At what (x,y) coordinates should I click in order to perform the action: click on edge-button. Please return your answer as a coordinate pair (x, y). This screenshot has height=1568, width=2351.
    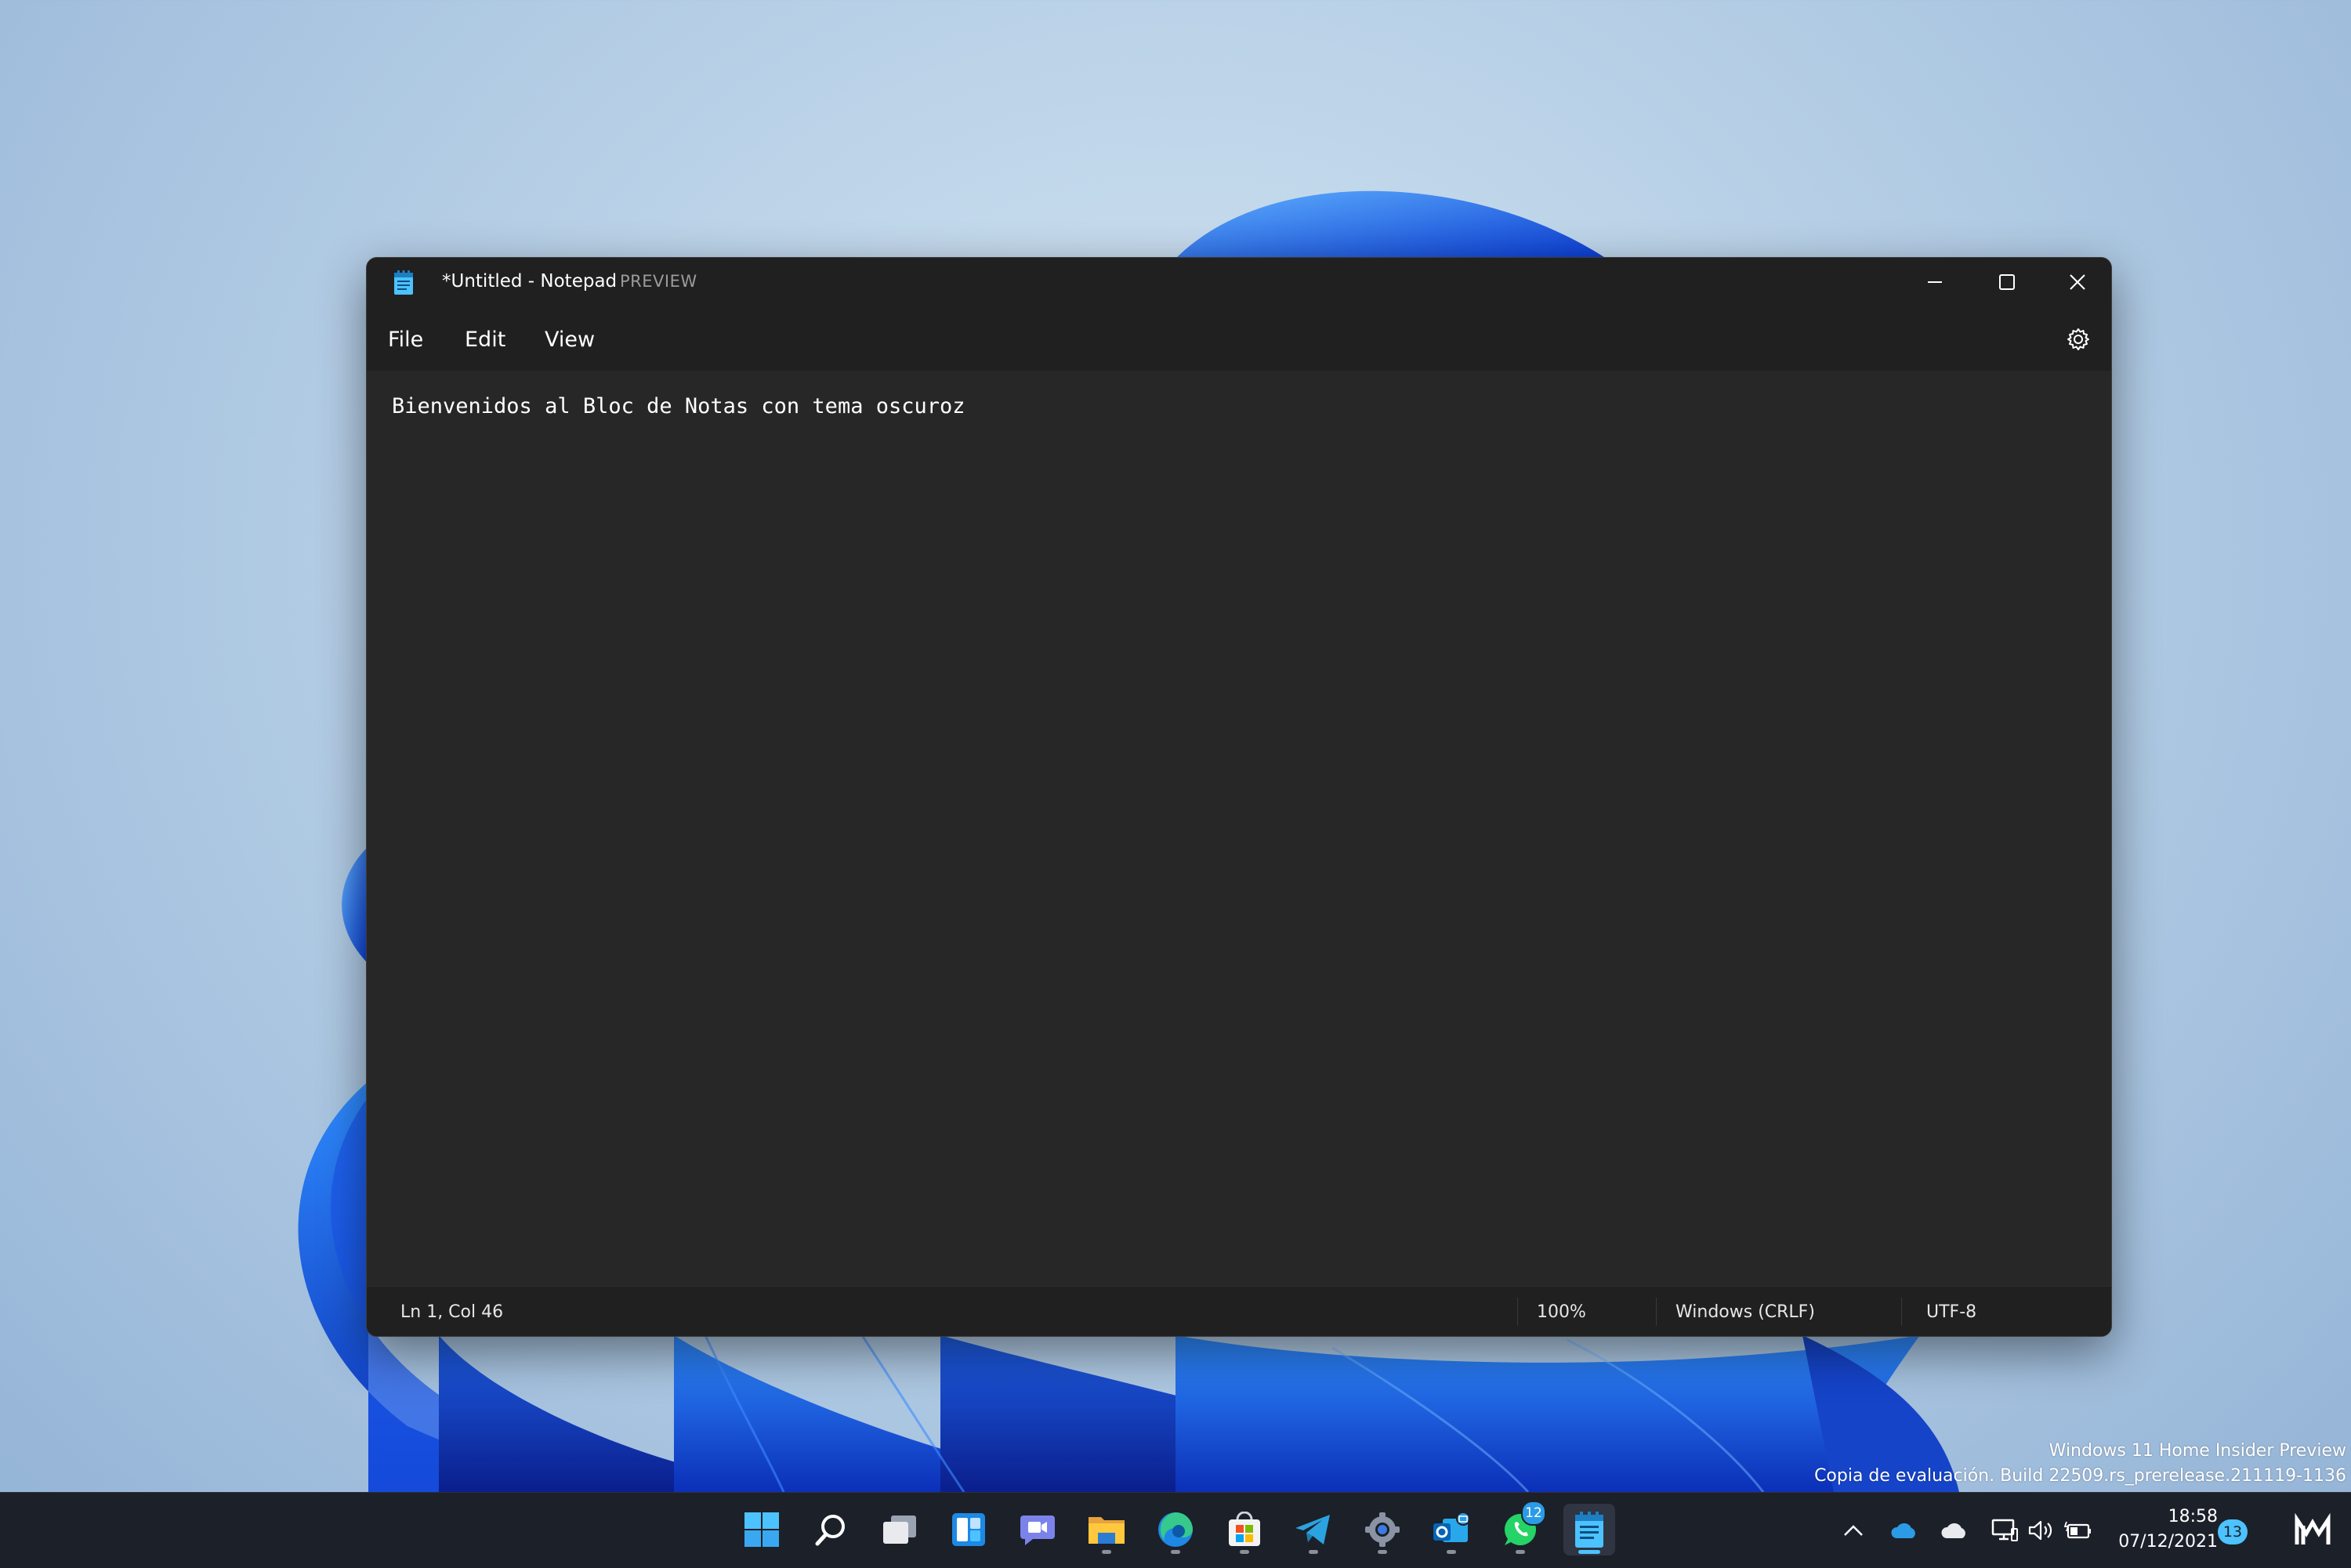
    Looking at the image, I should click on (1175, 1530).